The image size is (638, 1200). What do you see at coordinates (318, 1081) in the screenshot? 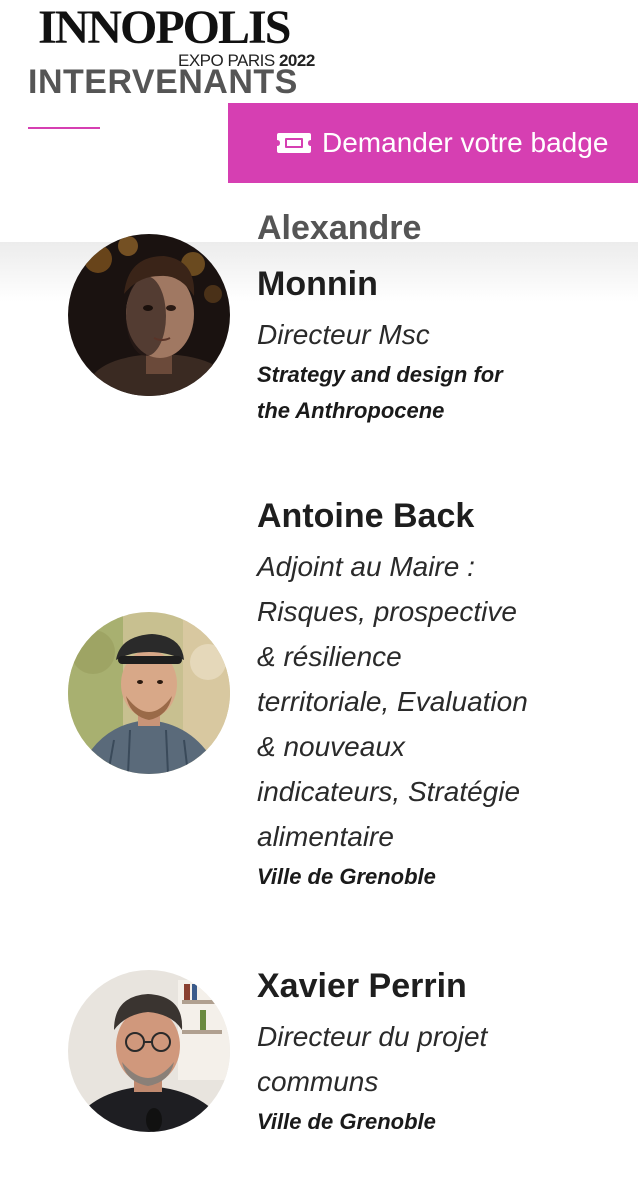
I see `speaker-role: communs` at bounding box center [318, 1081].